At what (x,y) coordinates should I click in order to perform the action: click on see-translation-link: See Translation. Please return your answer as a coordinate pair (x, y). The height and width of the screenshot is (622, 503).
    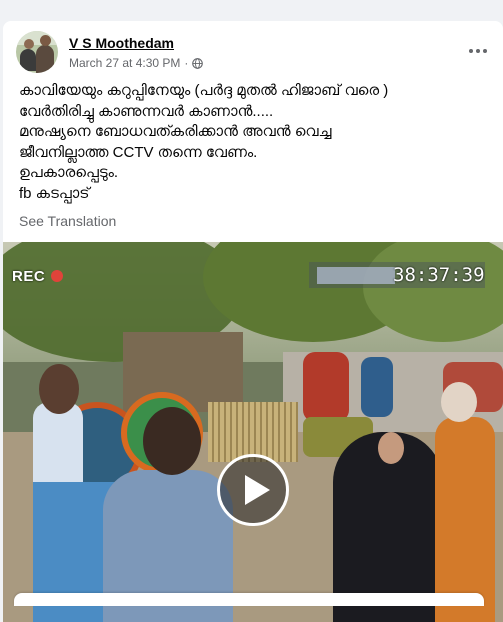
    Looking at the image, I should click on (67, 221).